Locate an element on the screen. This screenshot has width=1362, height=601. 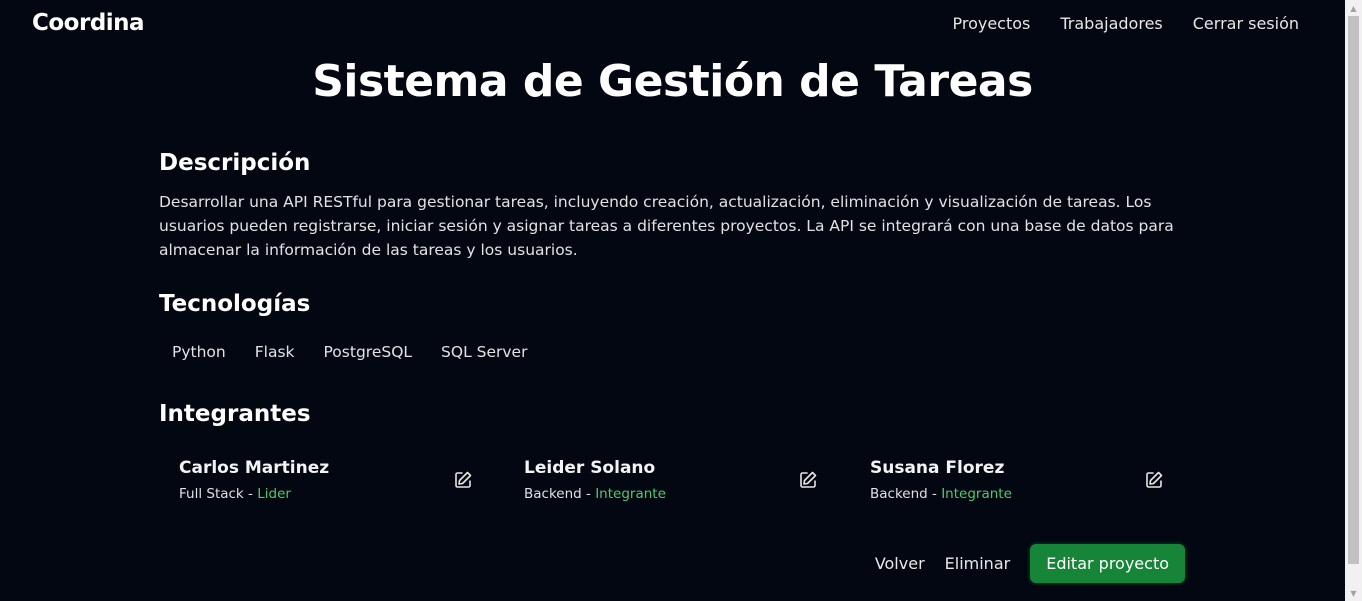
member-role-line: Full Stack - Lider is located at coordinates (235, 494).